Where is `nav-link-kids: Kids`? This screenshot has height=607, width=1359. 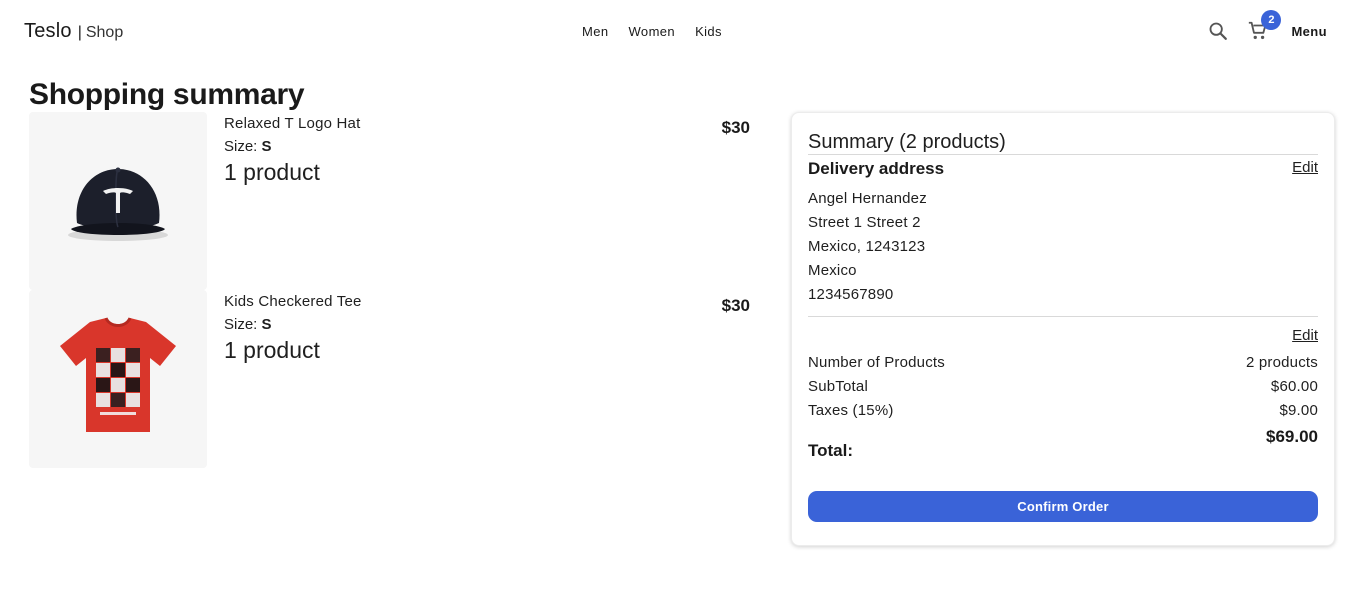 nav-link-kids: Kids is located at coordinates (708, 31).